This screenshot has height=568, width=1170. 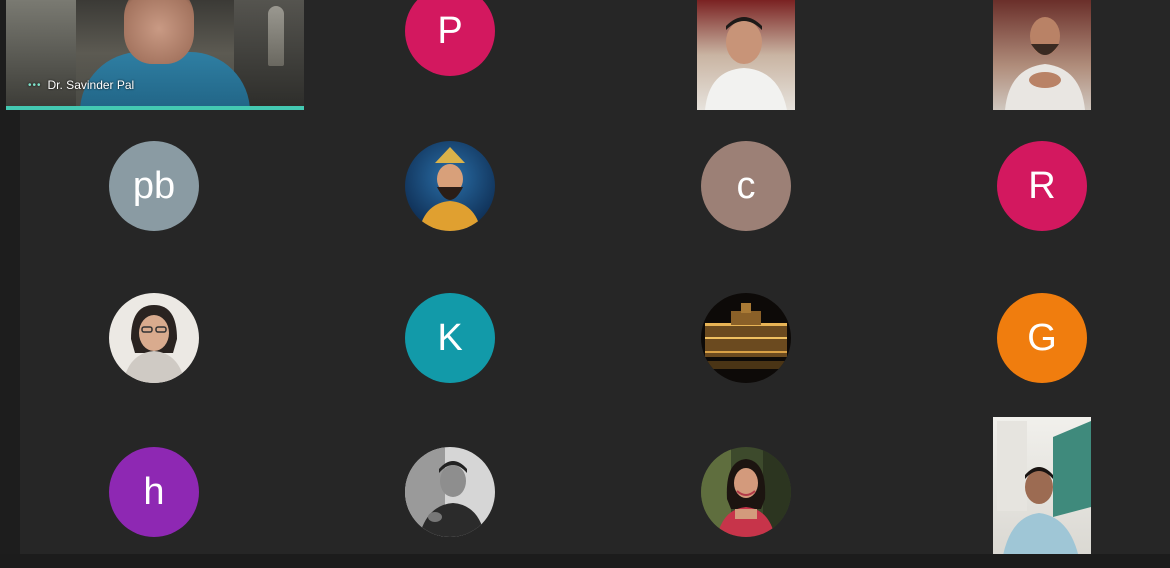 What do you see at coordinates (159, 32) in the screenshot?
I see `speaker-face` at bounding box center [159, 32].